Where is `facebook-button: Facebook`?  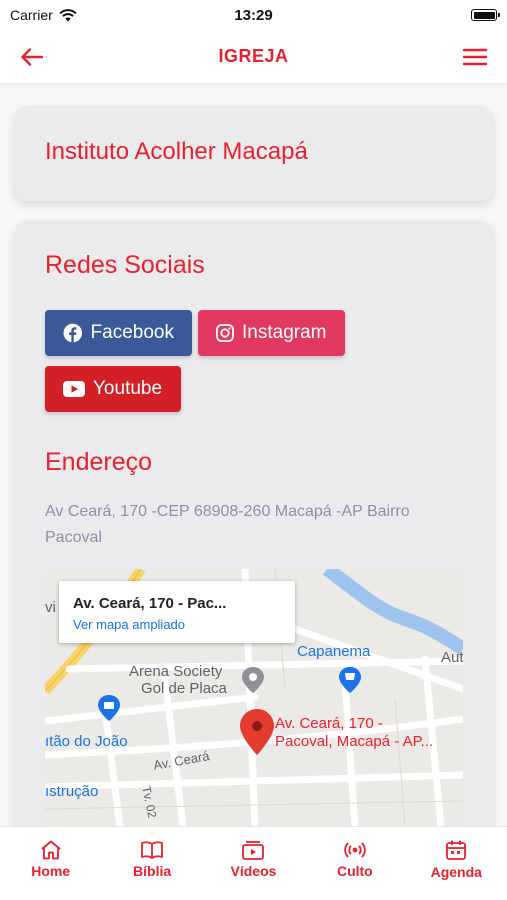
facebook-button: Facebook is located at coordinates (118, 333).